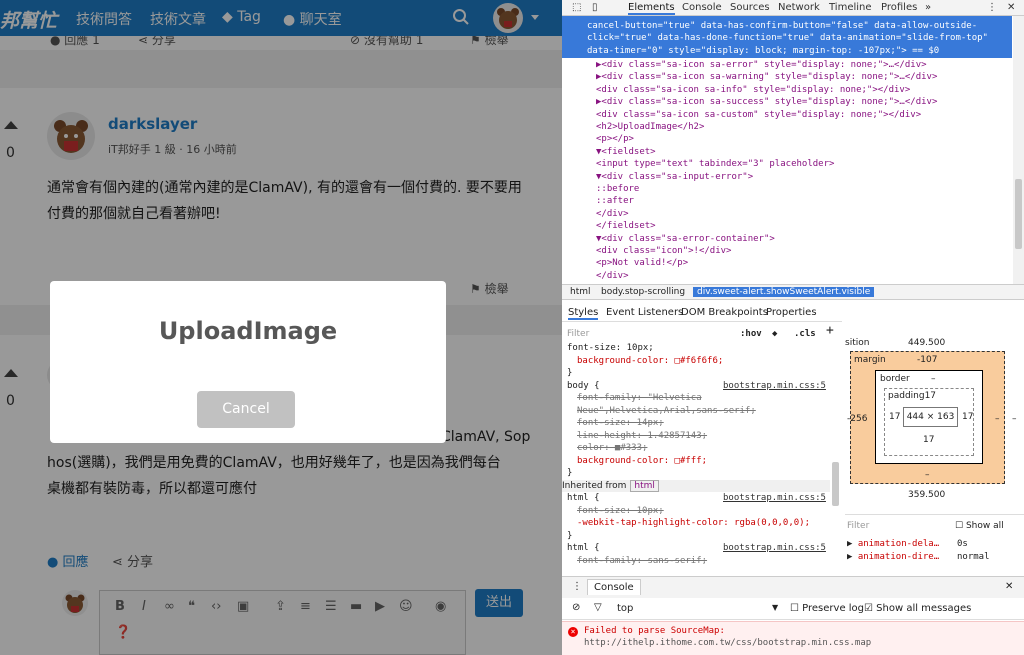 Image resolution: width=1024 pixels, height=655 pixels. Describe the element at coordinates (799, 7) in the screenshot. I see `tab-network: Network` at that location.